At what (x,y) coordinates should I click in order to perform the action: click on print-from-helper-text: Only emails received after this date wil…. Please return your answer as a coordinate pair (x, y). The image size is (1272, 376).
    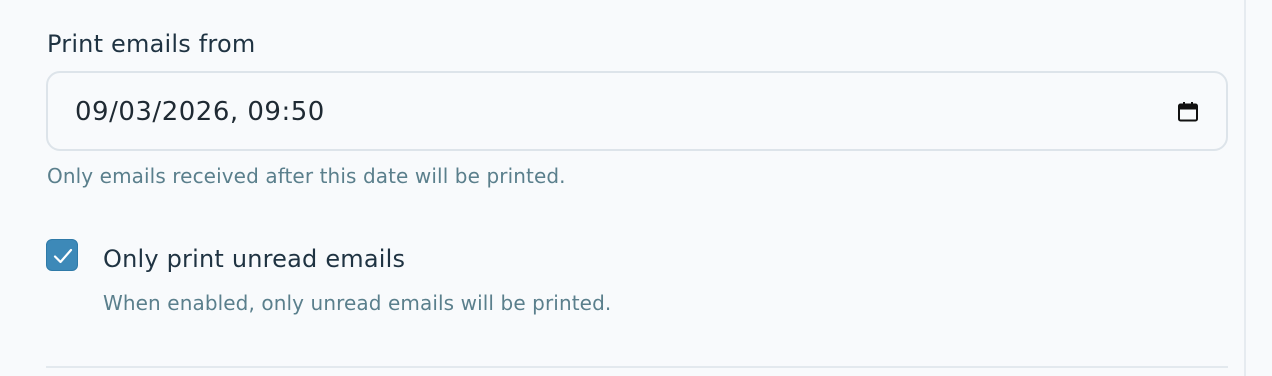
    Looking at the image, I should click on (306, 176).